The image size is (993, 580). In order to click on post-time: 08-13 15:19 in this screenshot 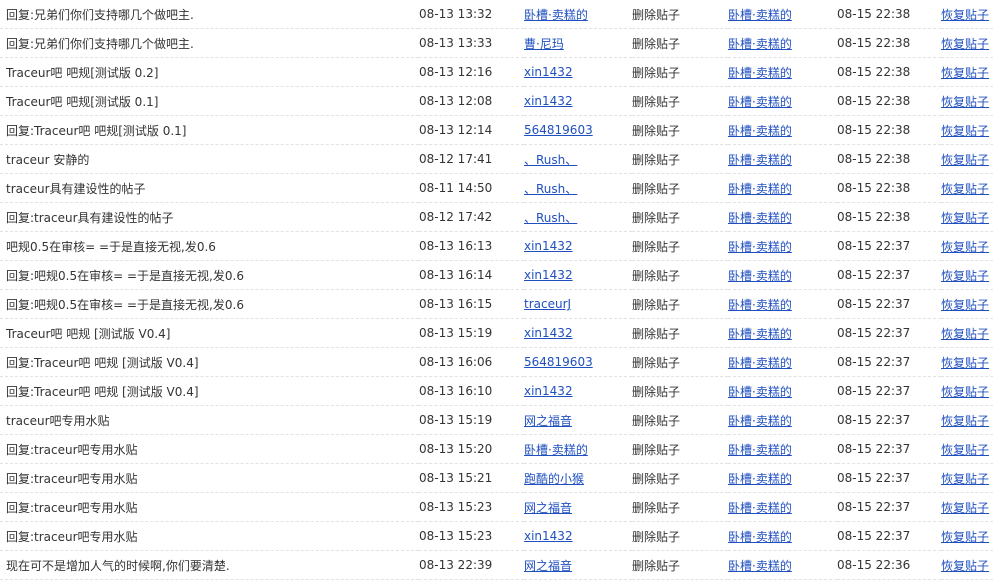, I will do `click(456, 333)`.